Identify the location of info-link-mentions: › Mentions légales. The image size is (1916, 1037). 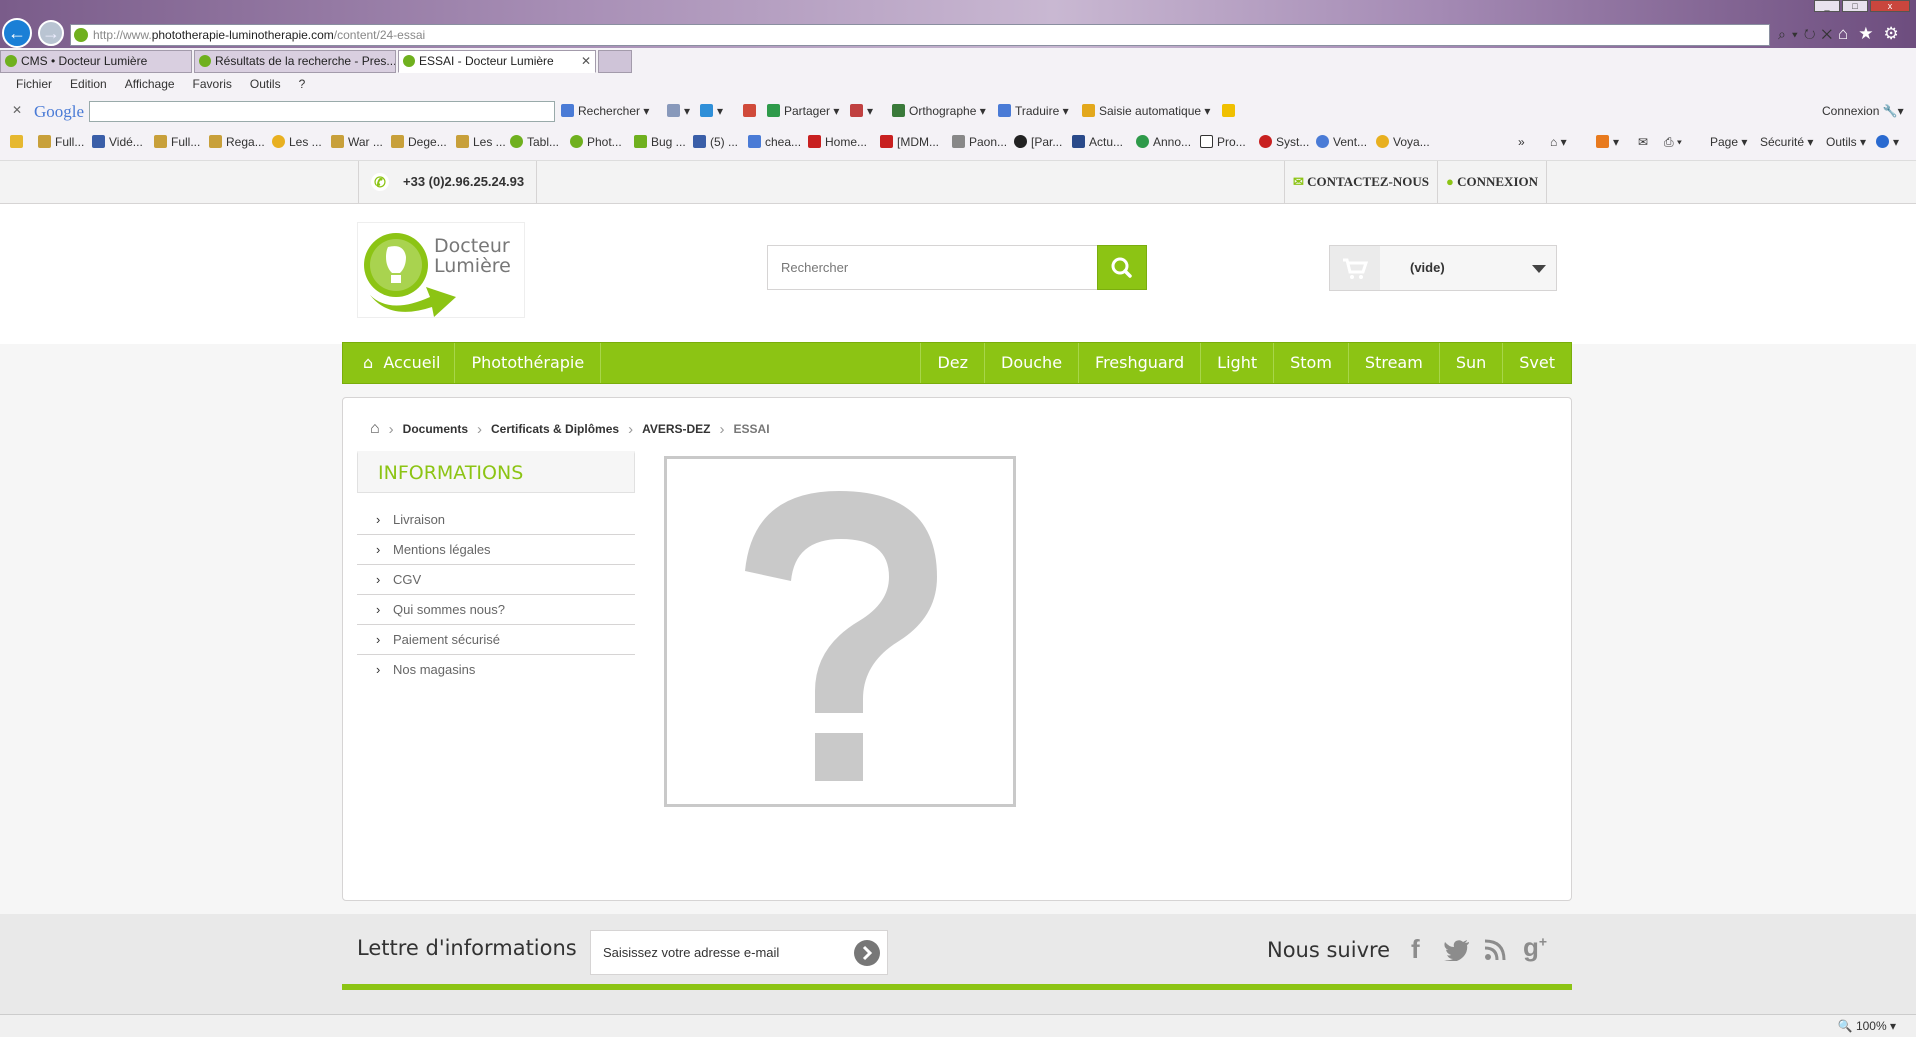
(496, 550).